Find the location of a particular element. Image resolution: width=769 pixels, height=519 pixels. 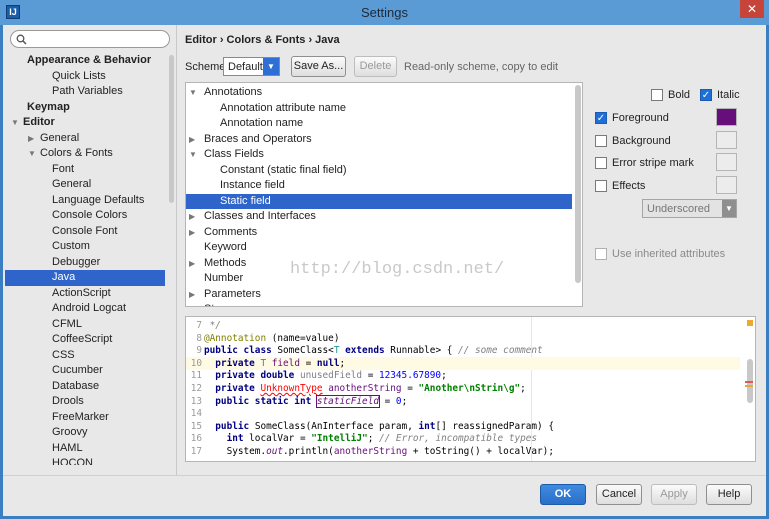

element-list-item: ▼ Annotations is located at coordinates (379, 93).